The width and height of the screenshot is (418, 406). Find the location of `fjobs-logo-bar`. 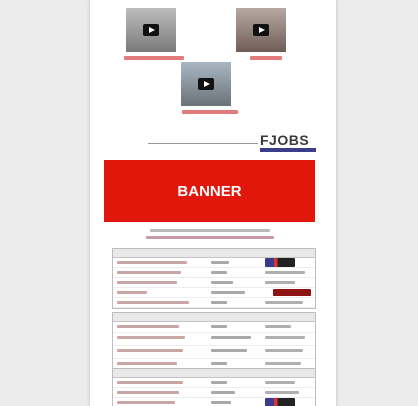

fjobs-logo-bar is located at coordinates (288, 150).